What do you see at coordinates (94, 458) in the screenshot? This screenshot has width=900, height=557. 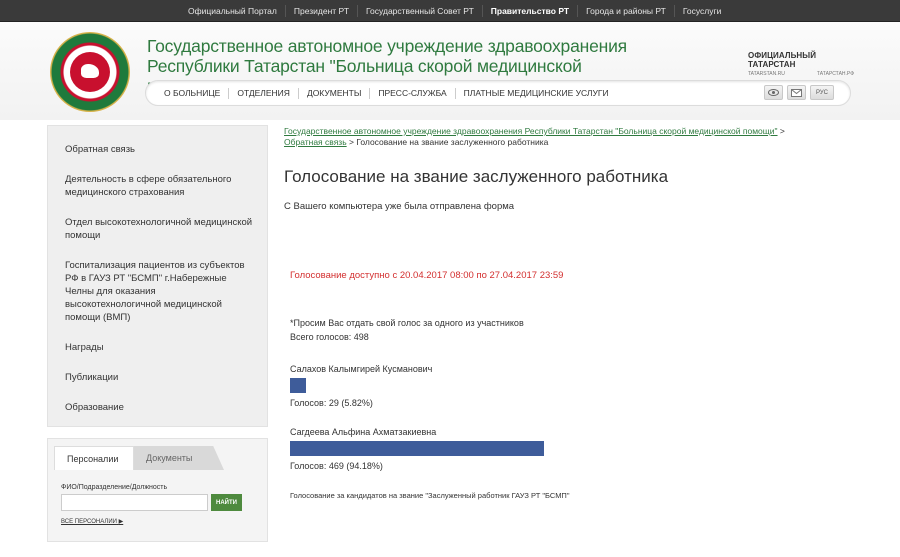 I see `tab-personnel: Персоналии` at bounding box center [94, 458].